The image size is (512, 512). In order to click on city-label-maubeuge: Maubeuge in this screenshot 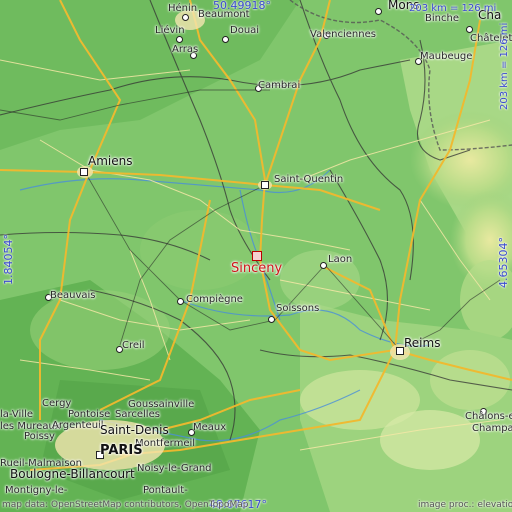, I will do `click(446, 56)`.